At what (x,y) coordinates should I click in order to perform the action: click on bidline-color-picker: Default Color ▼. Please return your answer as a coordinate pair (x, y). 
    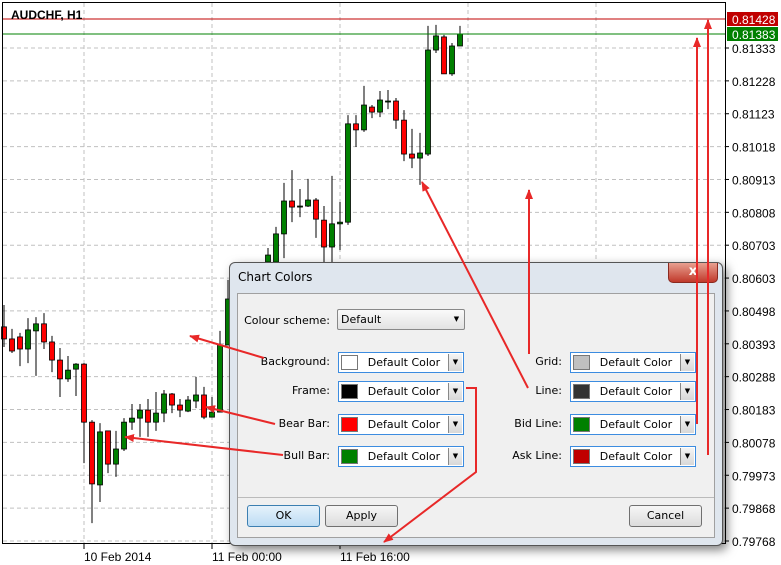
    Looking at the image, I should click on (633, 424).